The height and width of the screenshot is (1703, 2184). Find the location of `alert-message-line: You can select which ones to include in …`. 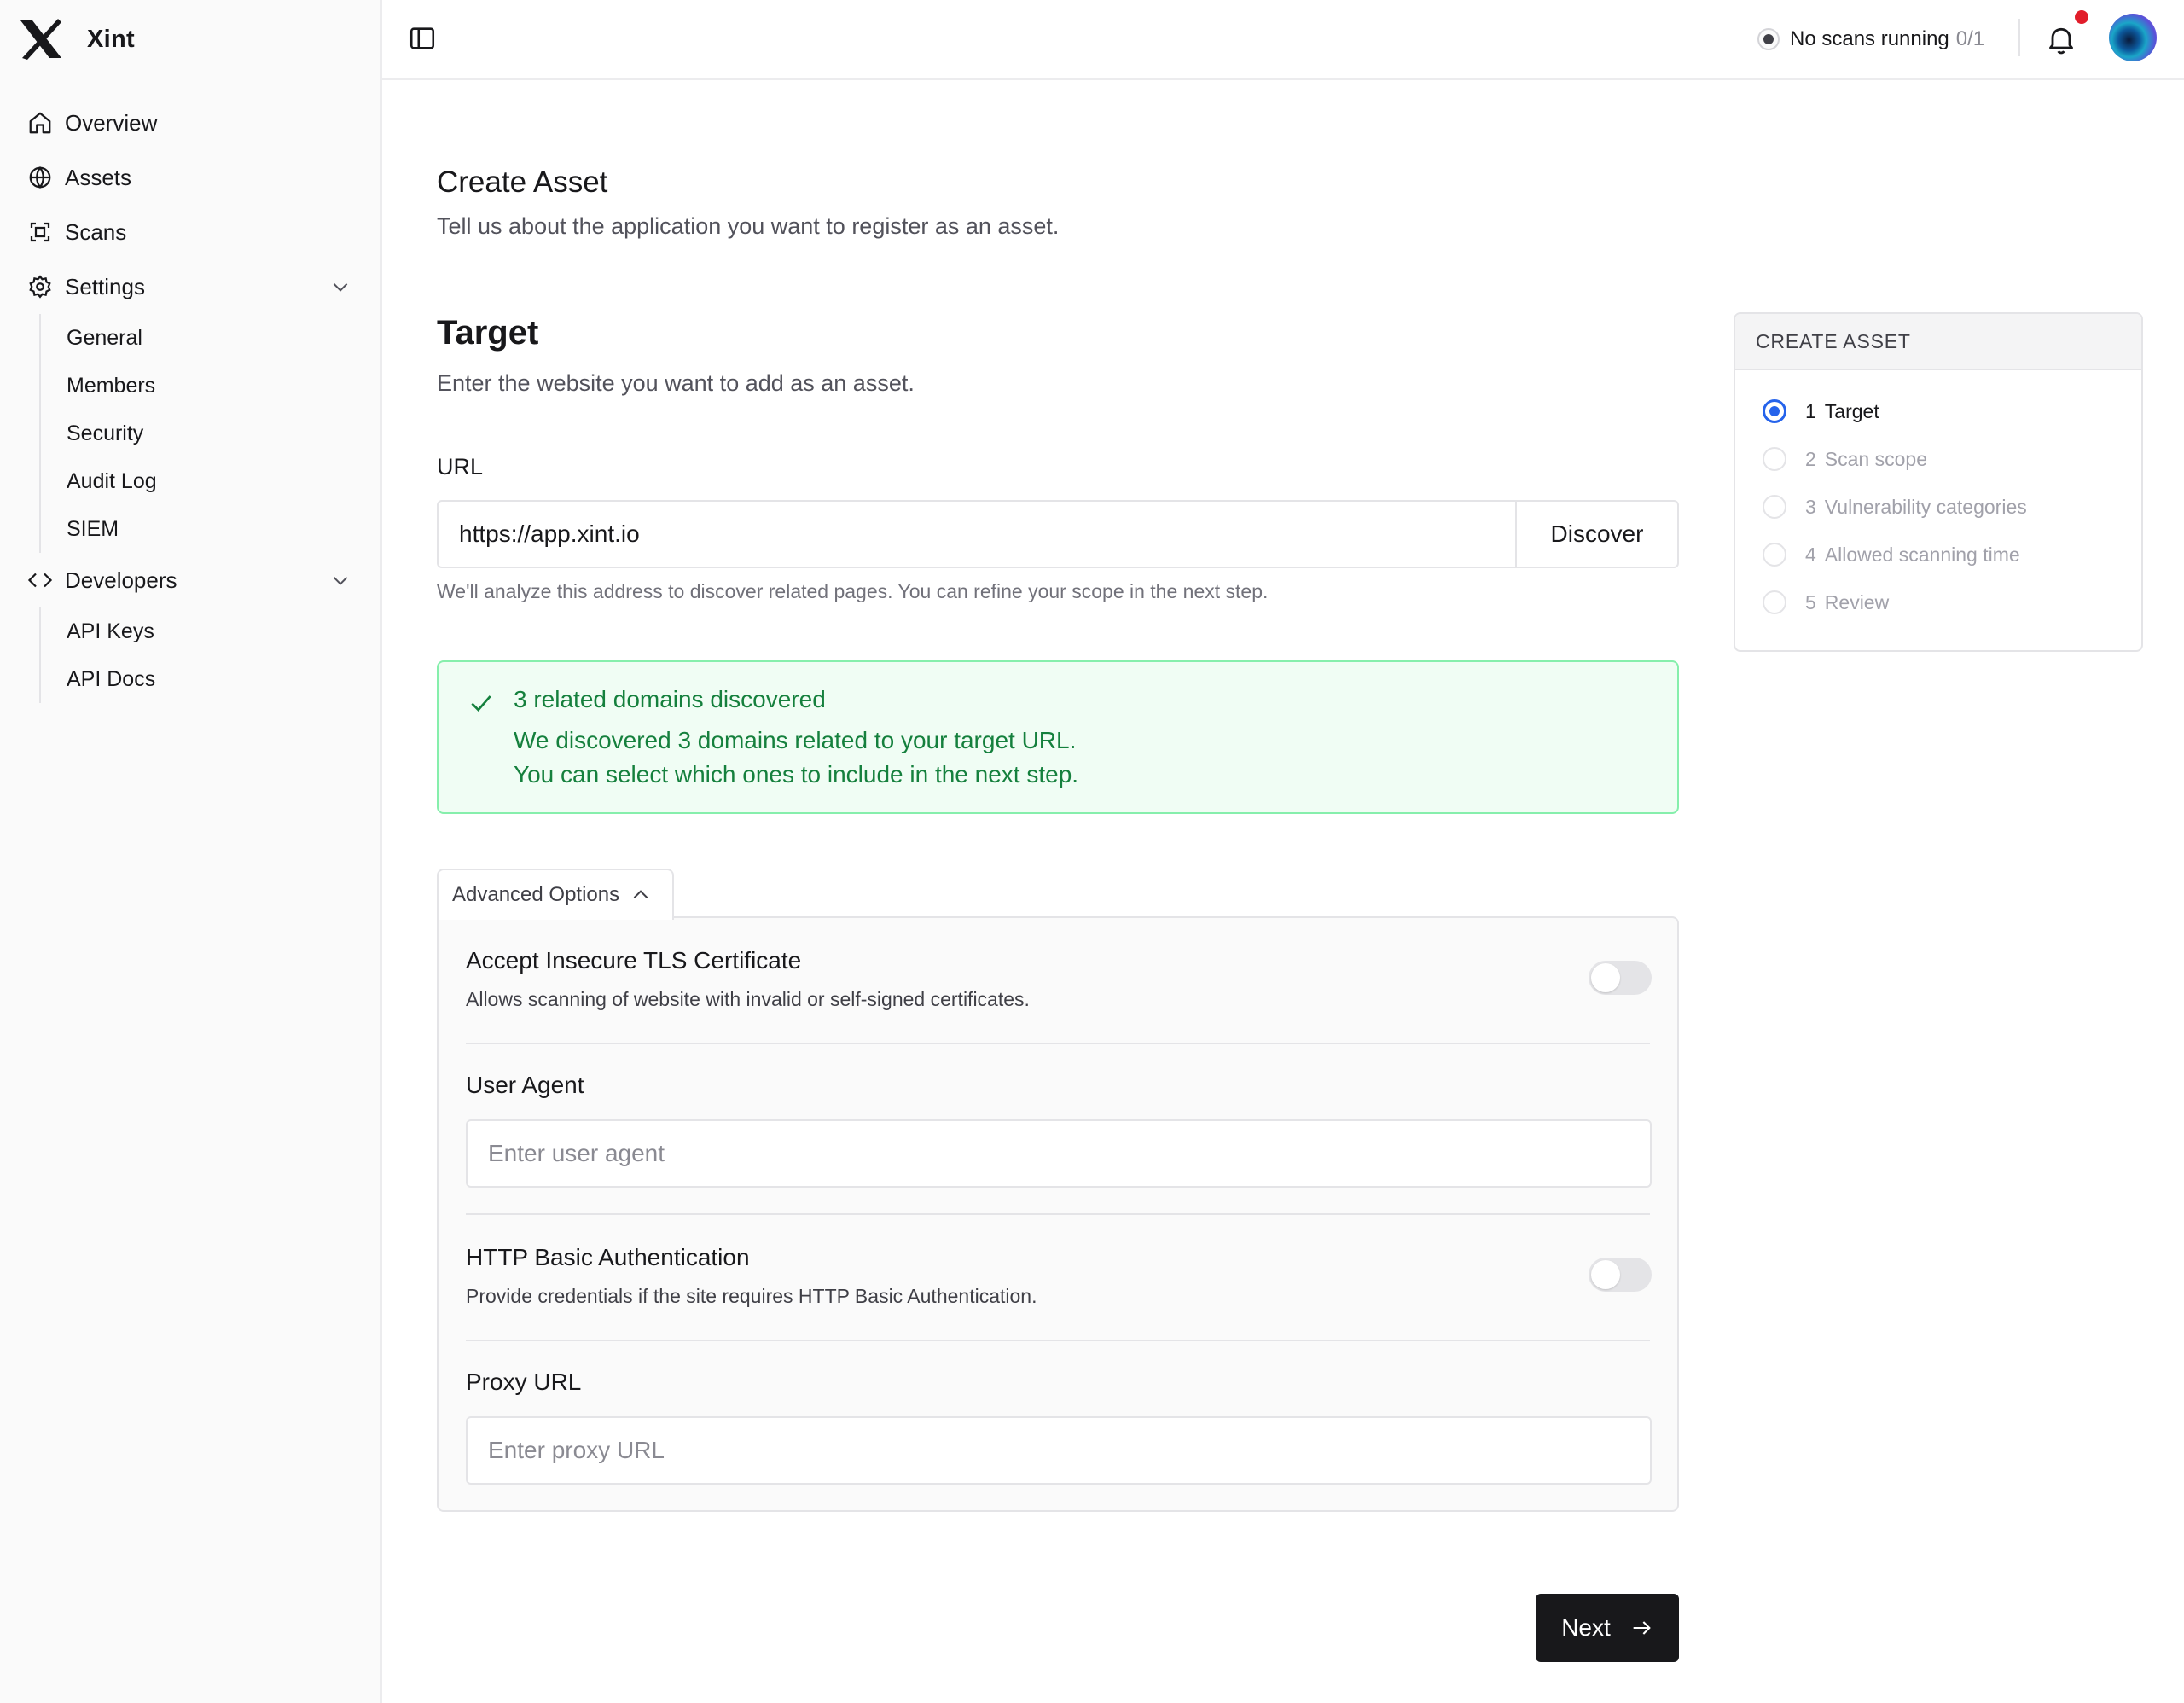

alert-message-line: You can select which ones to include in … is located at coordinates (797, 774).